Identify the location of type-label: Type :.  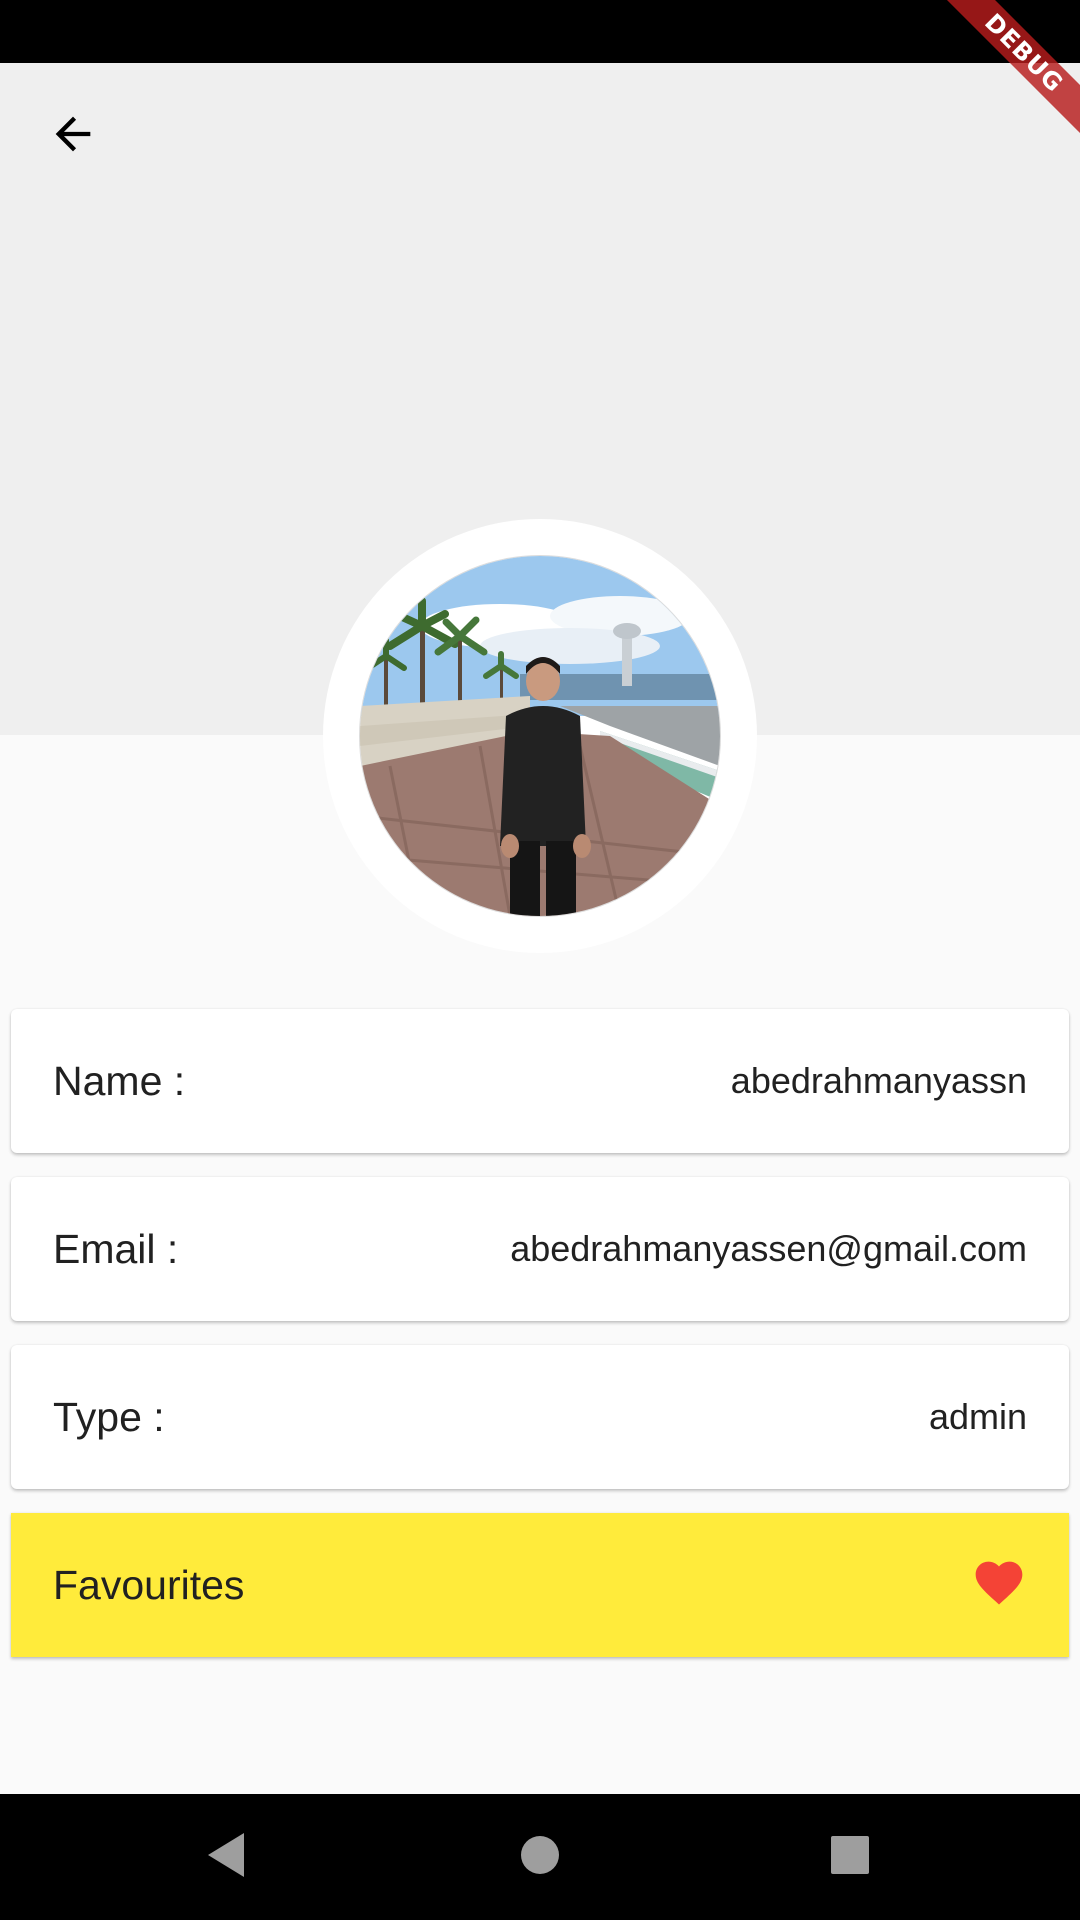
(109, 1416).